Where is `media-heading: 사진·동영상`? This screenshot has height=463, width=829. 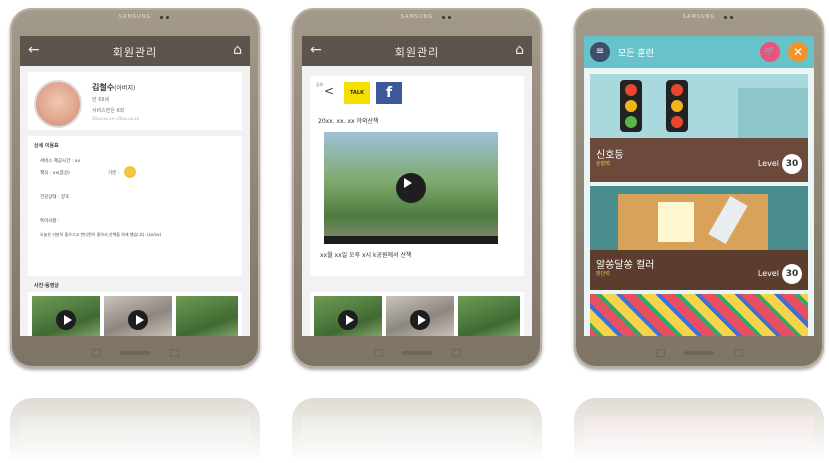
media-heading: 사진·동영상 is located at coordinates (46, 286).